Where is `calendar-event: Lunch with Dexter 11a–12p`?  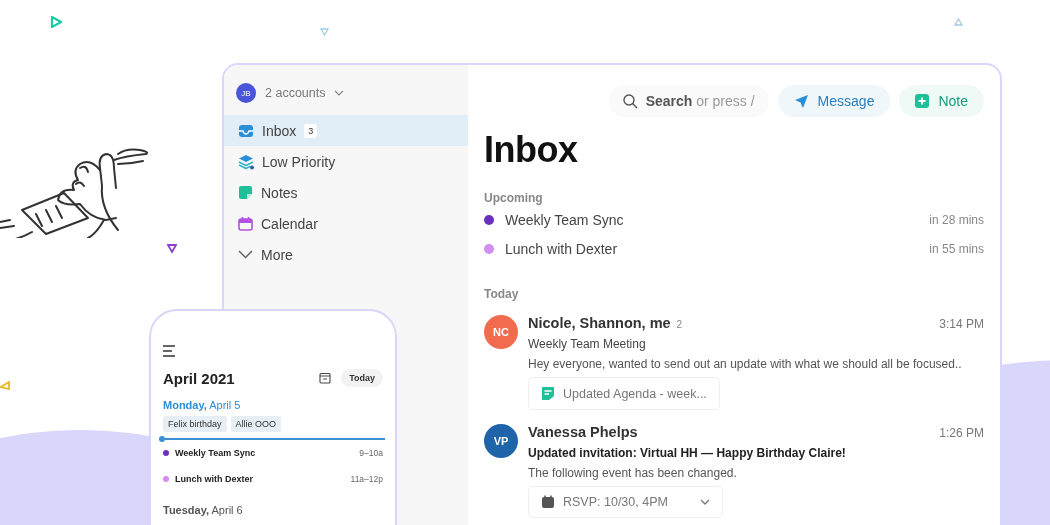
calendar-event: Lunch with Dexter 11a–12p is located at coordinates (273, 479).